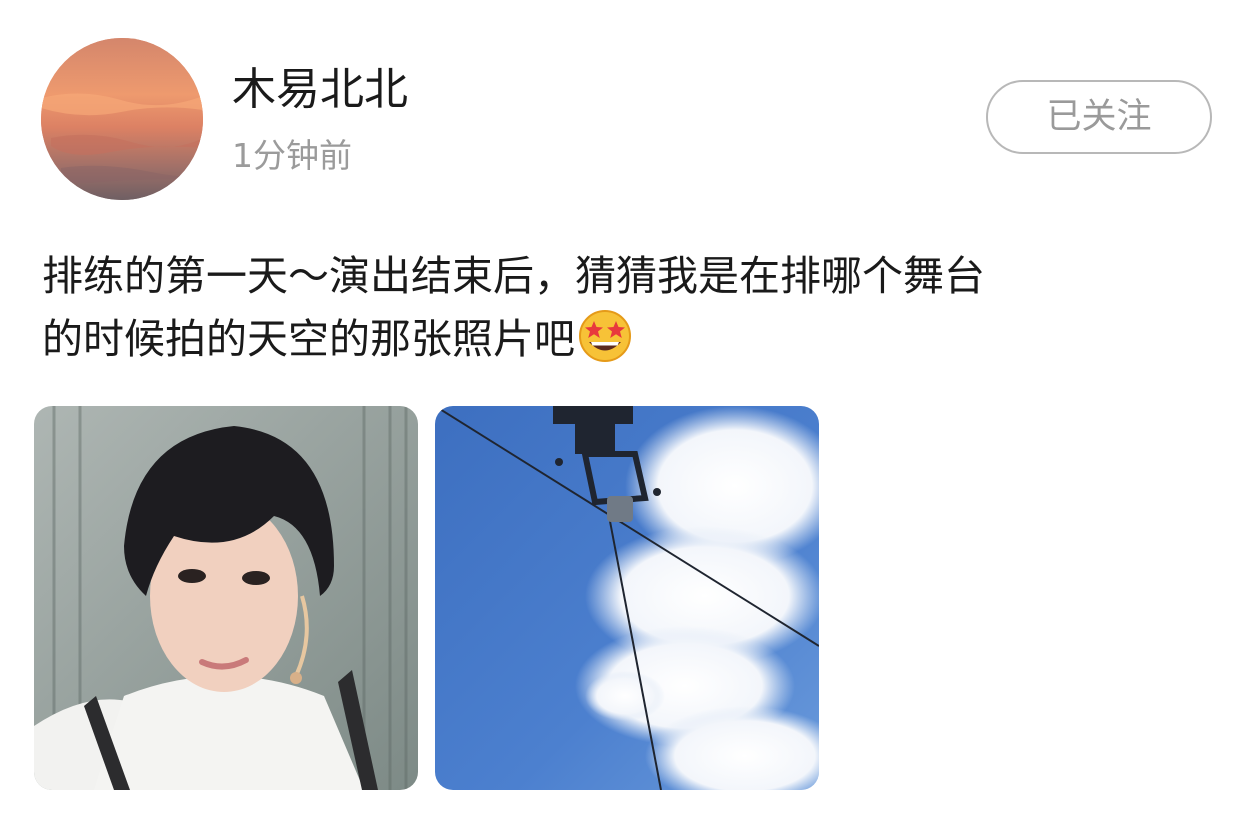 This screenshot has width=1256, height=834. I want to click on author-avatar, so click(122, 119).